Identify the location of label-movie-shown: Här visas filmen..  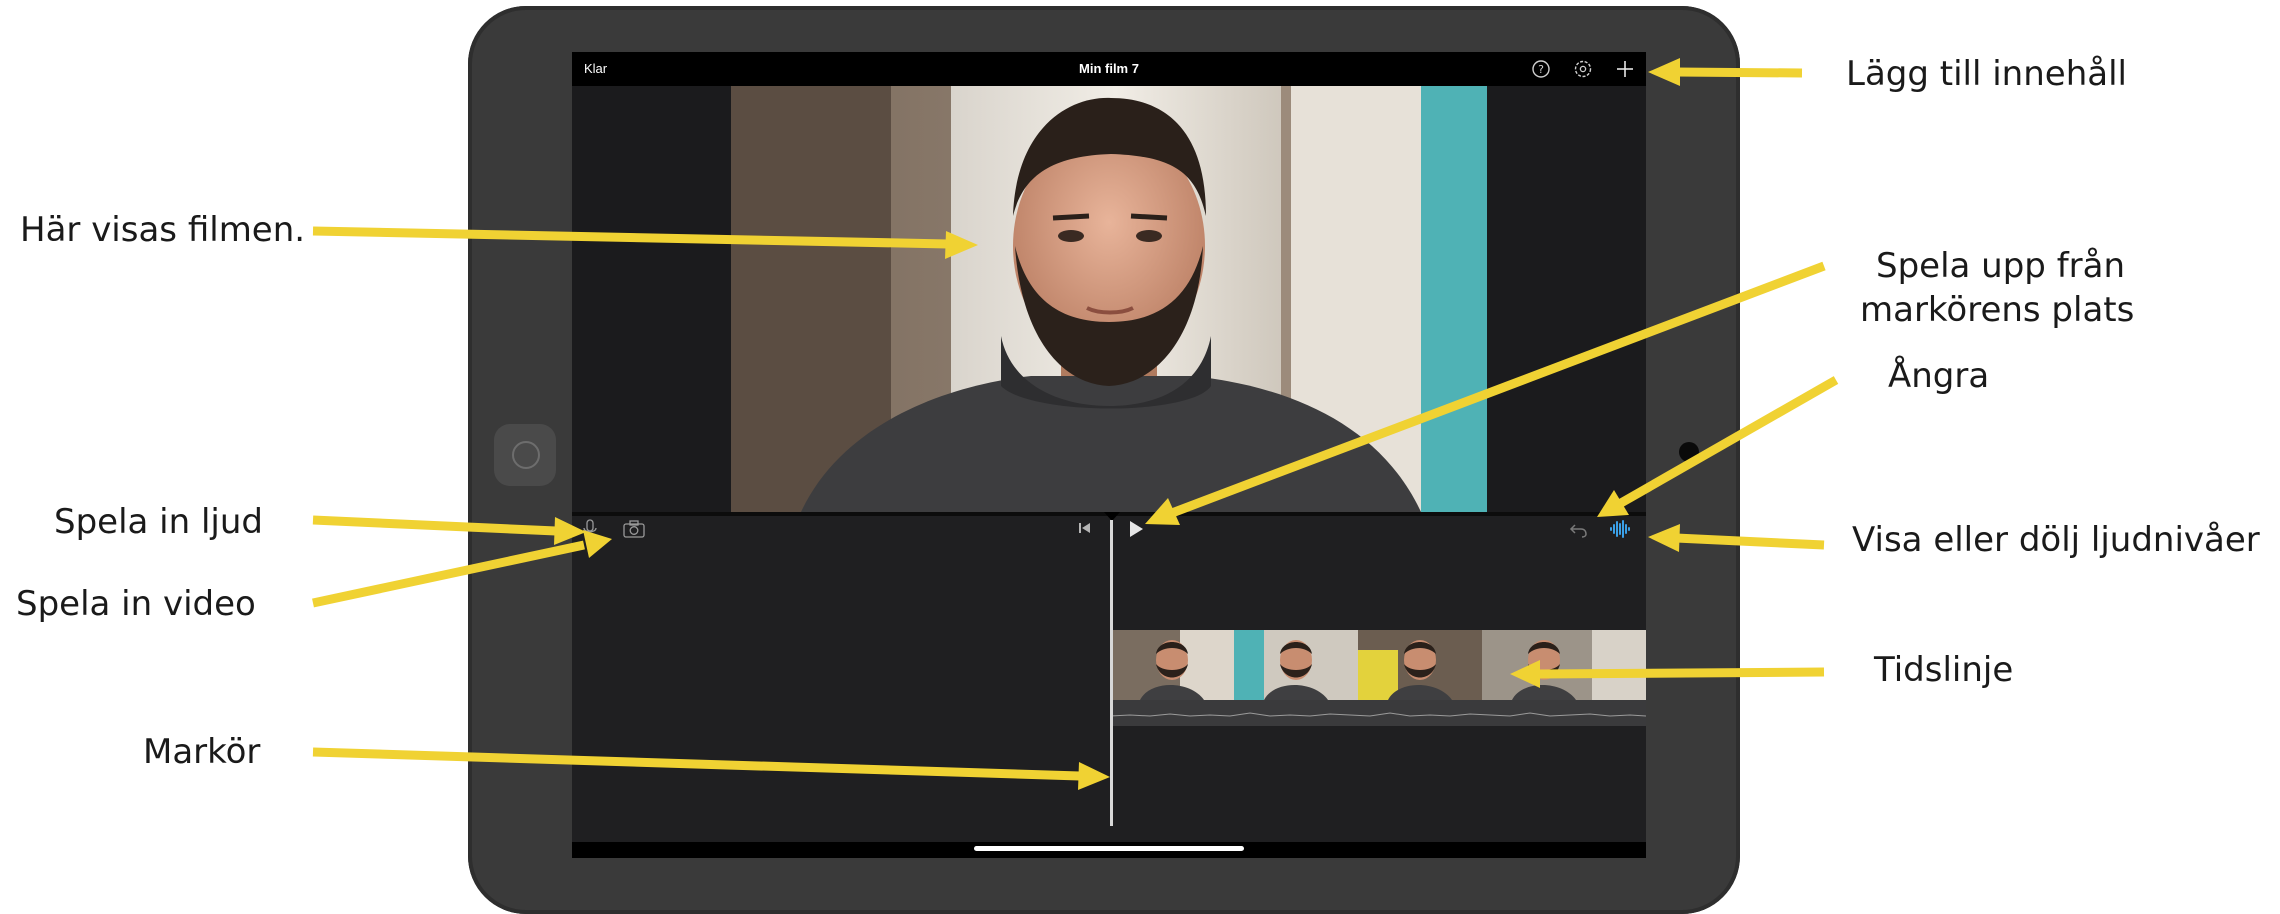
(163, 230).